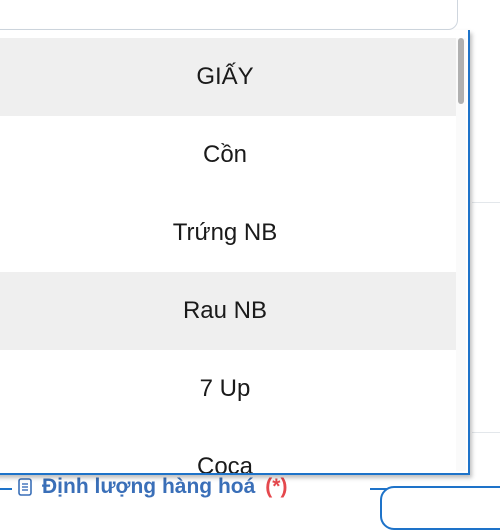  Describe the element at coordinates (440, 508) in the screenshot. I see `quantity-input-field` at that location.